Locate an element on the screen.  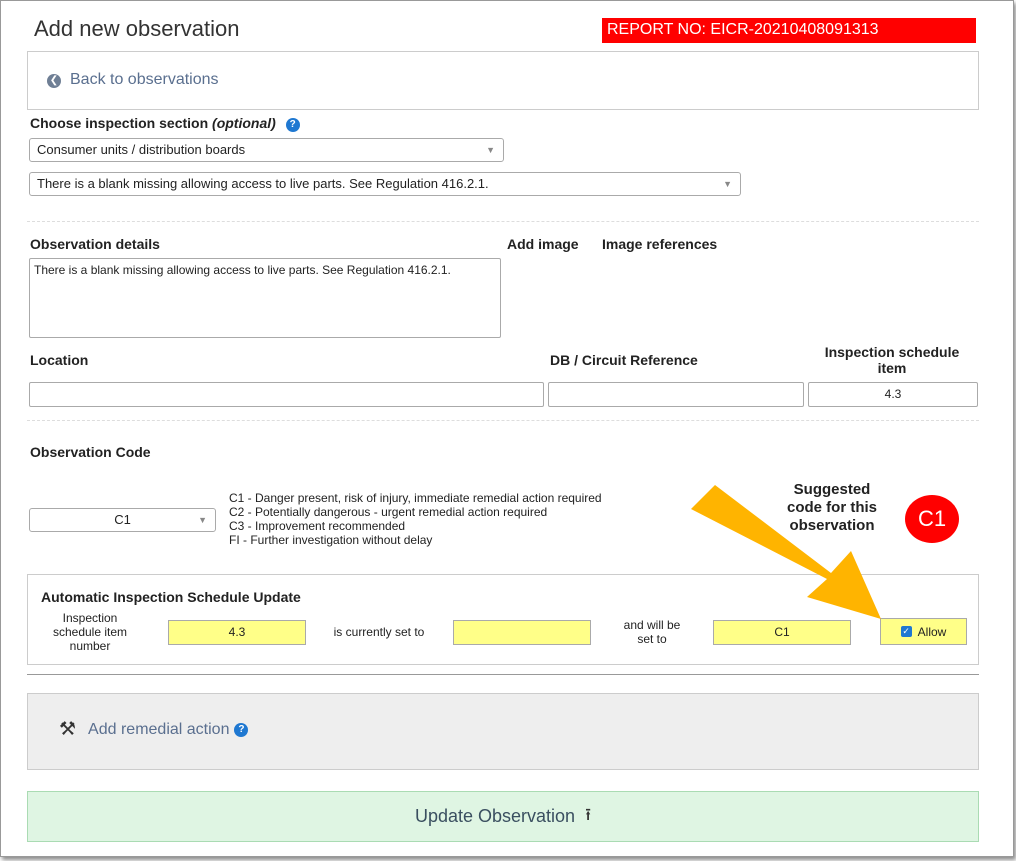
back-to-observations-link: ❮ Back to observations is located at coordinates (133, 80).